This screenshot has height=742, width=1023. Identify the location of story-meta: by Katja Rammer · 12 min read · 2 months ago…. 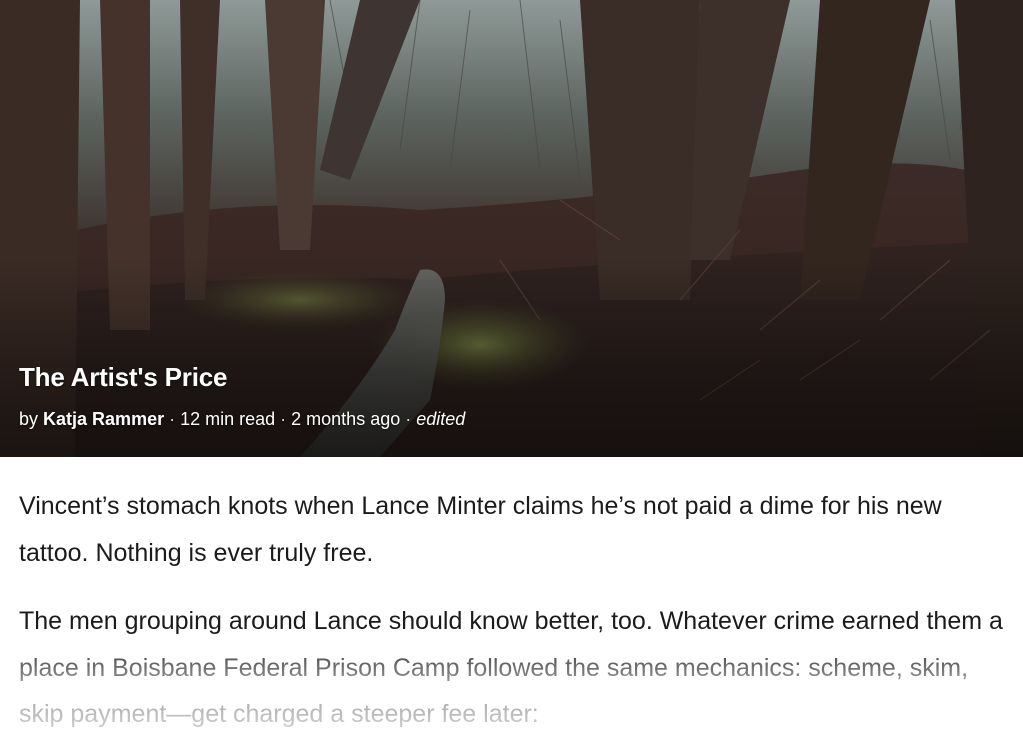
(242, 419).